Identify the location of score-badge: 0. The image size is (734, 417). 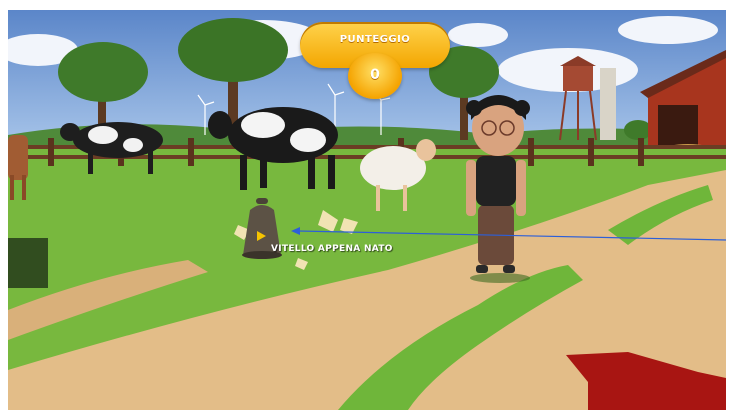
(375, 76).